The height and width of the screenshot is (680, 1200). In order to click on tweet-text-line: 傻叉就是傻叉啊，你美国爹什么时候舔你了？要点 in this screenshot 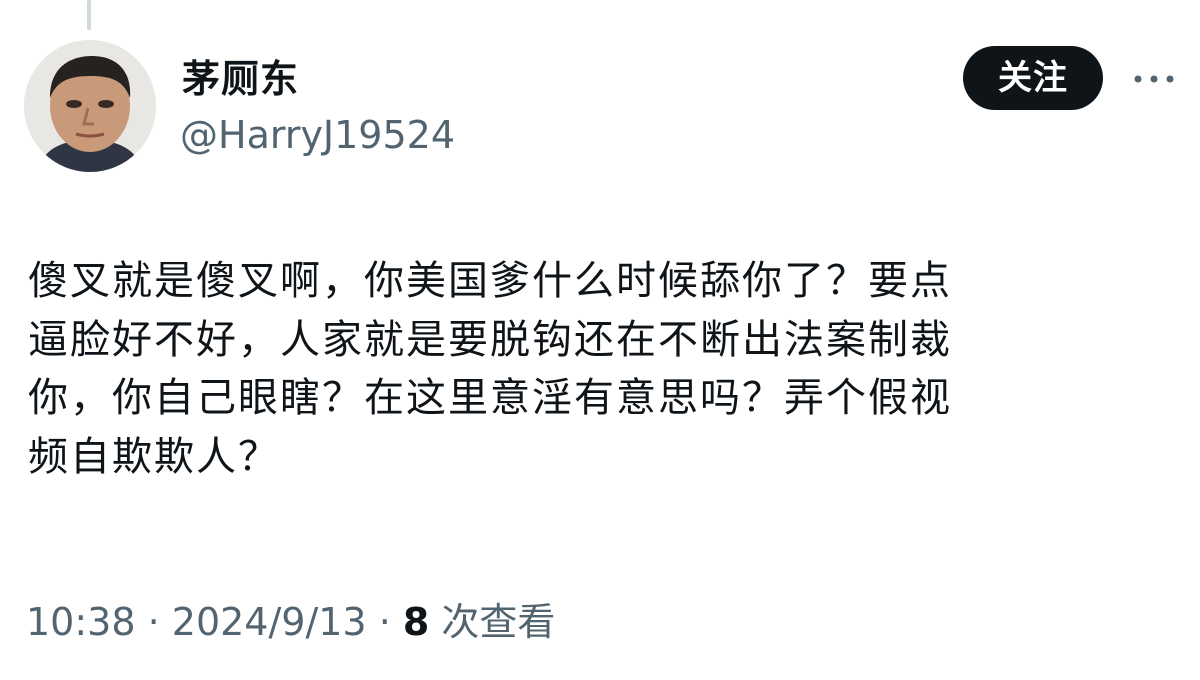, I will do `click(490, 281)`.